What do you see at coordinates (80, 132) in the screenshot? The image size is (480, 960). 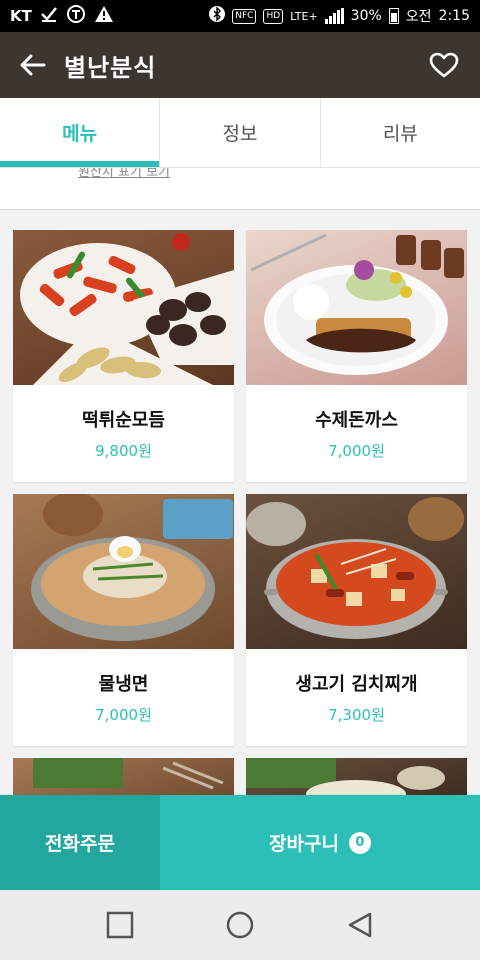 I see `tab-menu: 메뉴` at bounding box center [80, 132].